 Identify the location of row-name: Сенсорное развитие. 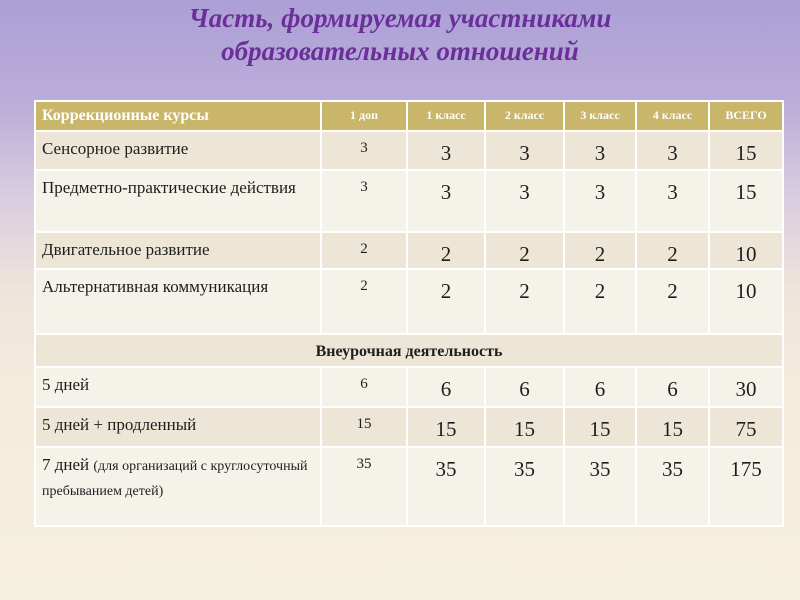
(178, 150).